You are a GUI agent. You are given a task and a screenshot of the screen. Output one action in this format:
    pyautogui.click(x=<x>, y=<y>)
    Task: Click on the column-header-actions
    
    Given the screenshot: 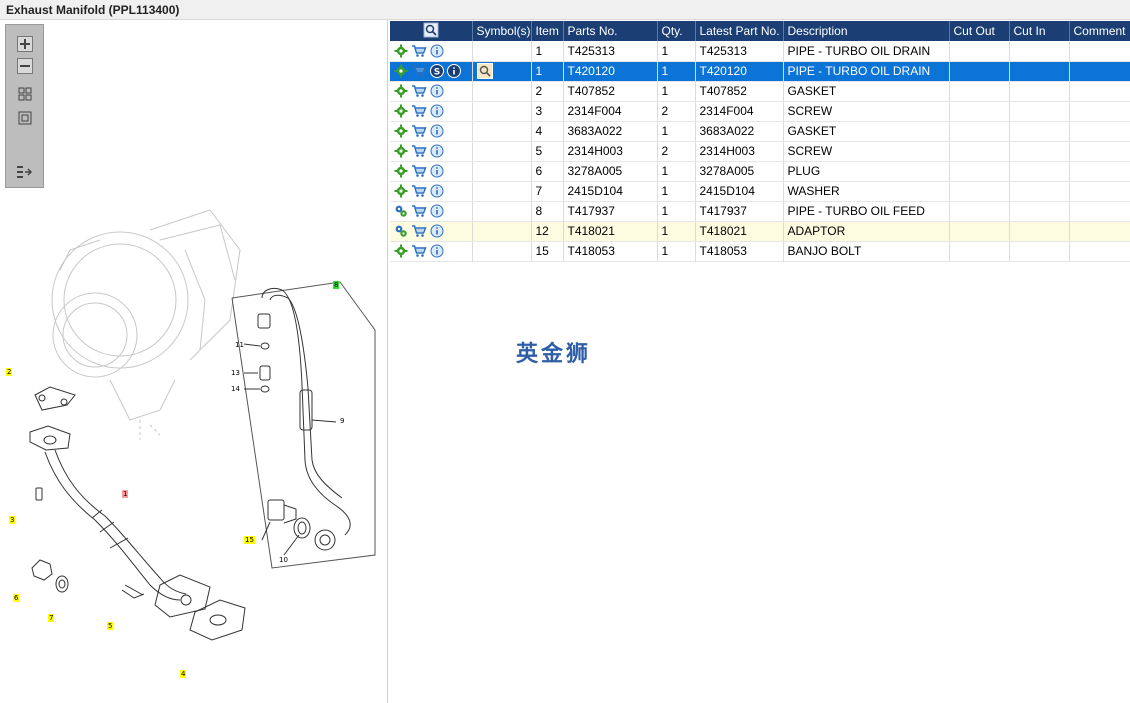 What is the action you would take?
    pyautogui.click(x=431, y=31)
    